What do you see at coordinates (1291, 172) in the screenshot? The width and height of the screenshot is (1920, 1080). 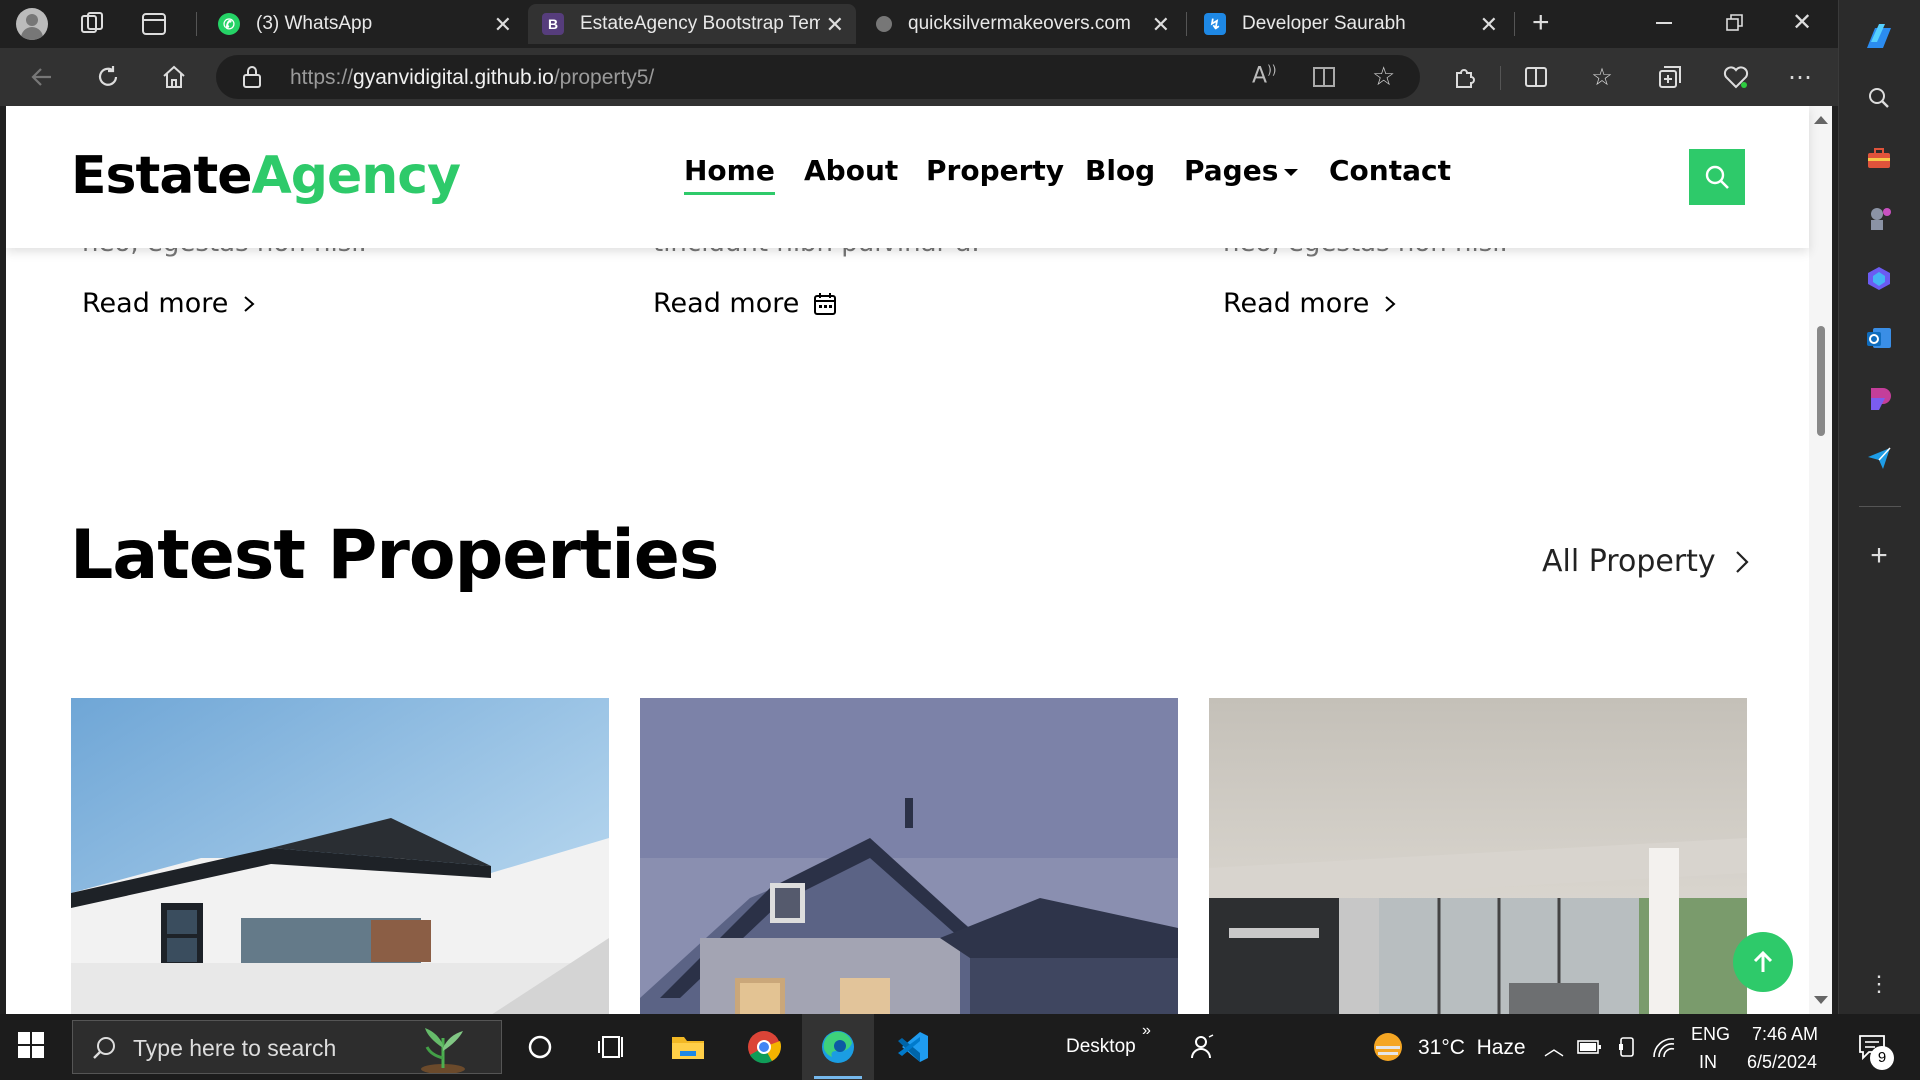 I see `caret-down-icon` at bounding box center [1291, 172].